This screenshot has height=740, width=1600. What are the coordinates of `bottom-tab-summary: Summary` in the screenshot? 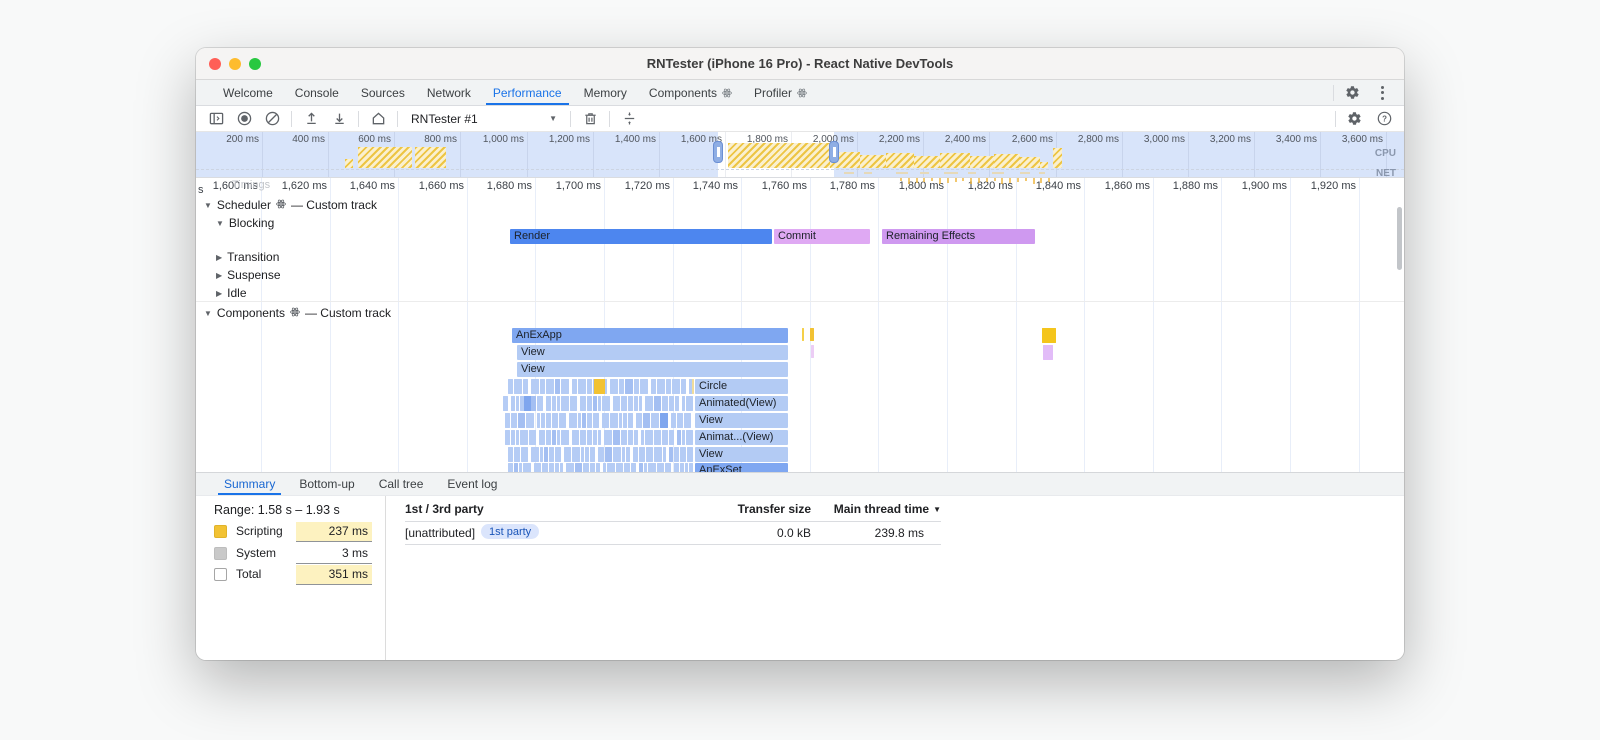 It's located at (249, 484).